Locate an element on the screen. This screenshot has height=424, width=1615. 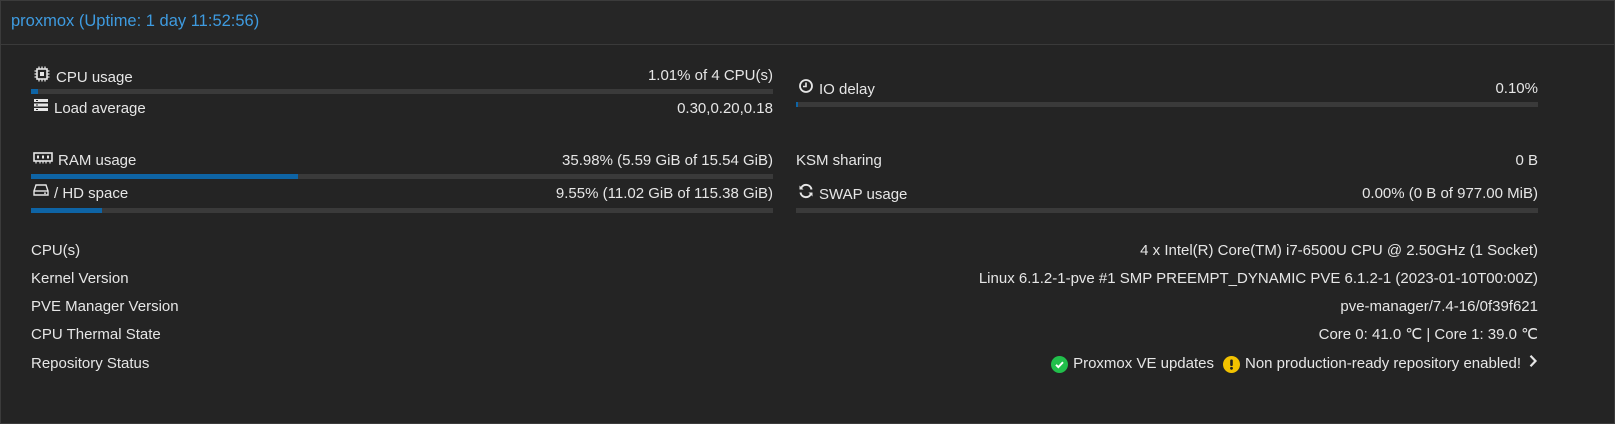
ram-usage-value: 35.98% (5.59 GiB of 15.54 GiB) is located at coordinates (667, 160).